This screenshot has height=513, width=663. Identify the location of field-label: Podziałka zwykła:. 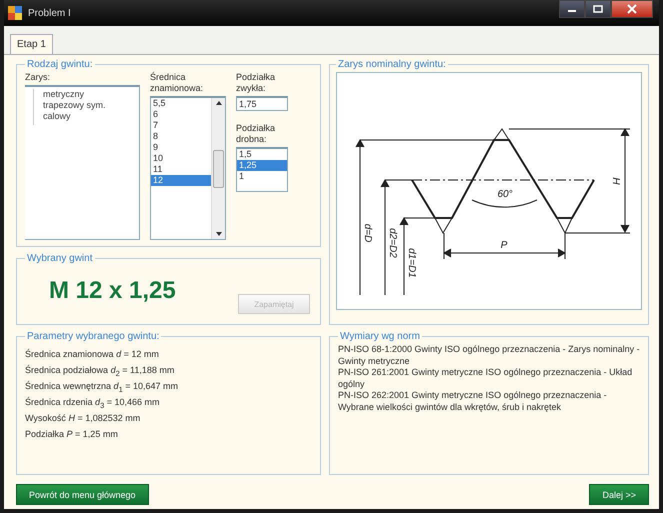
(256, 83).